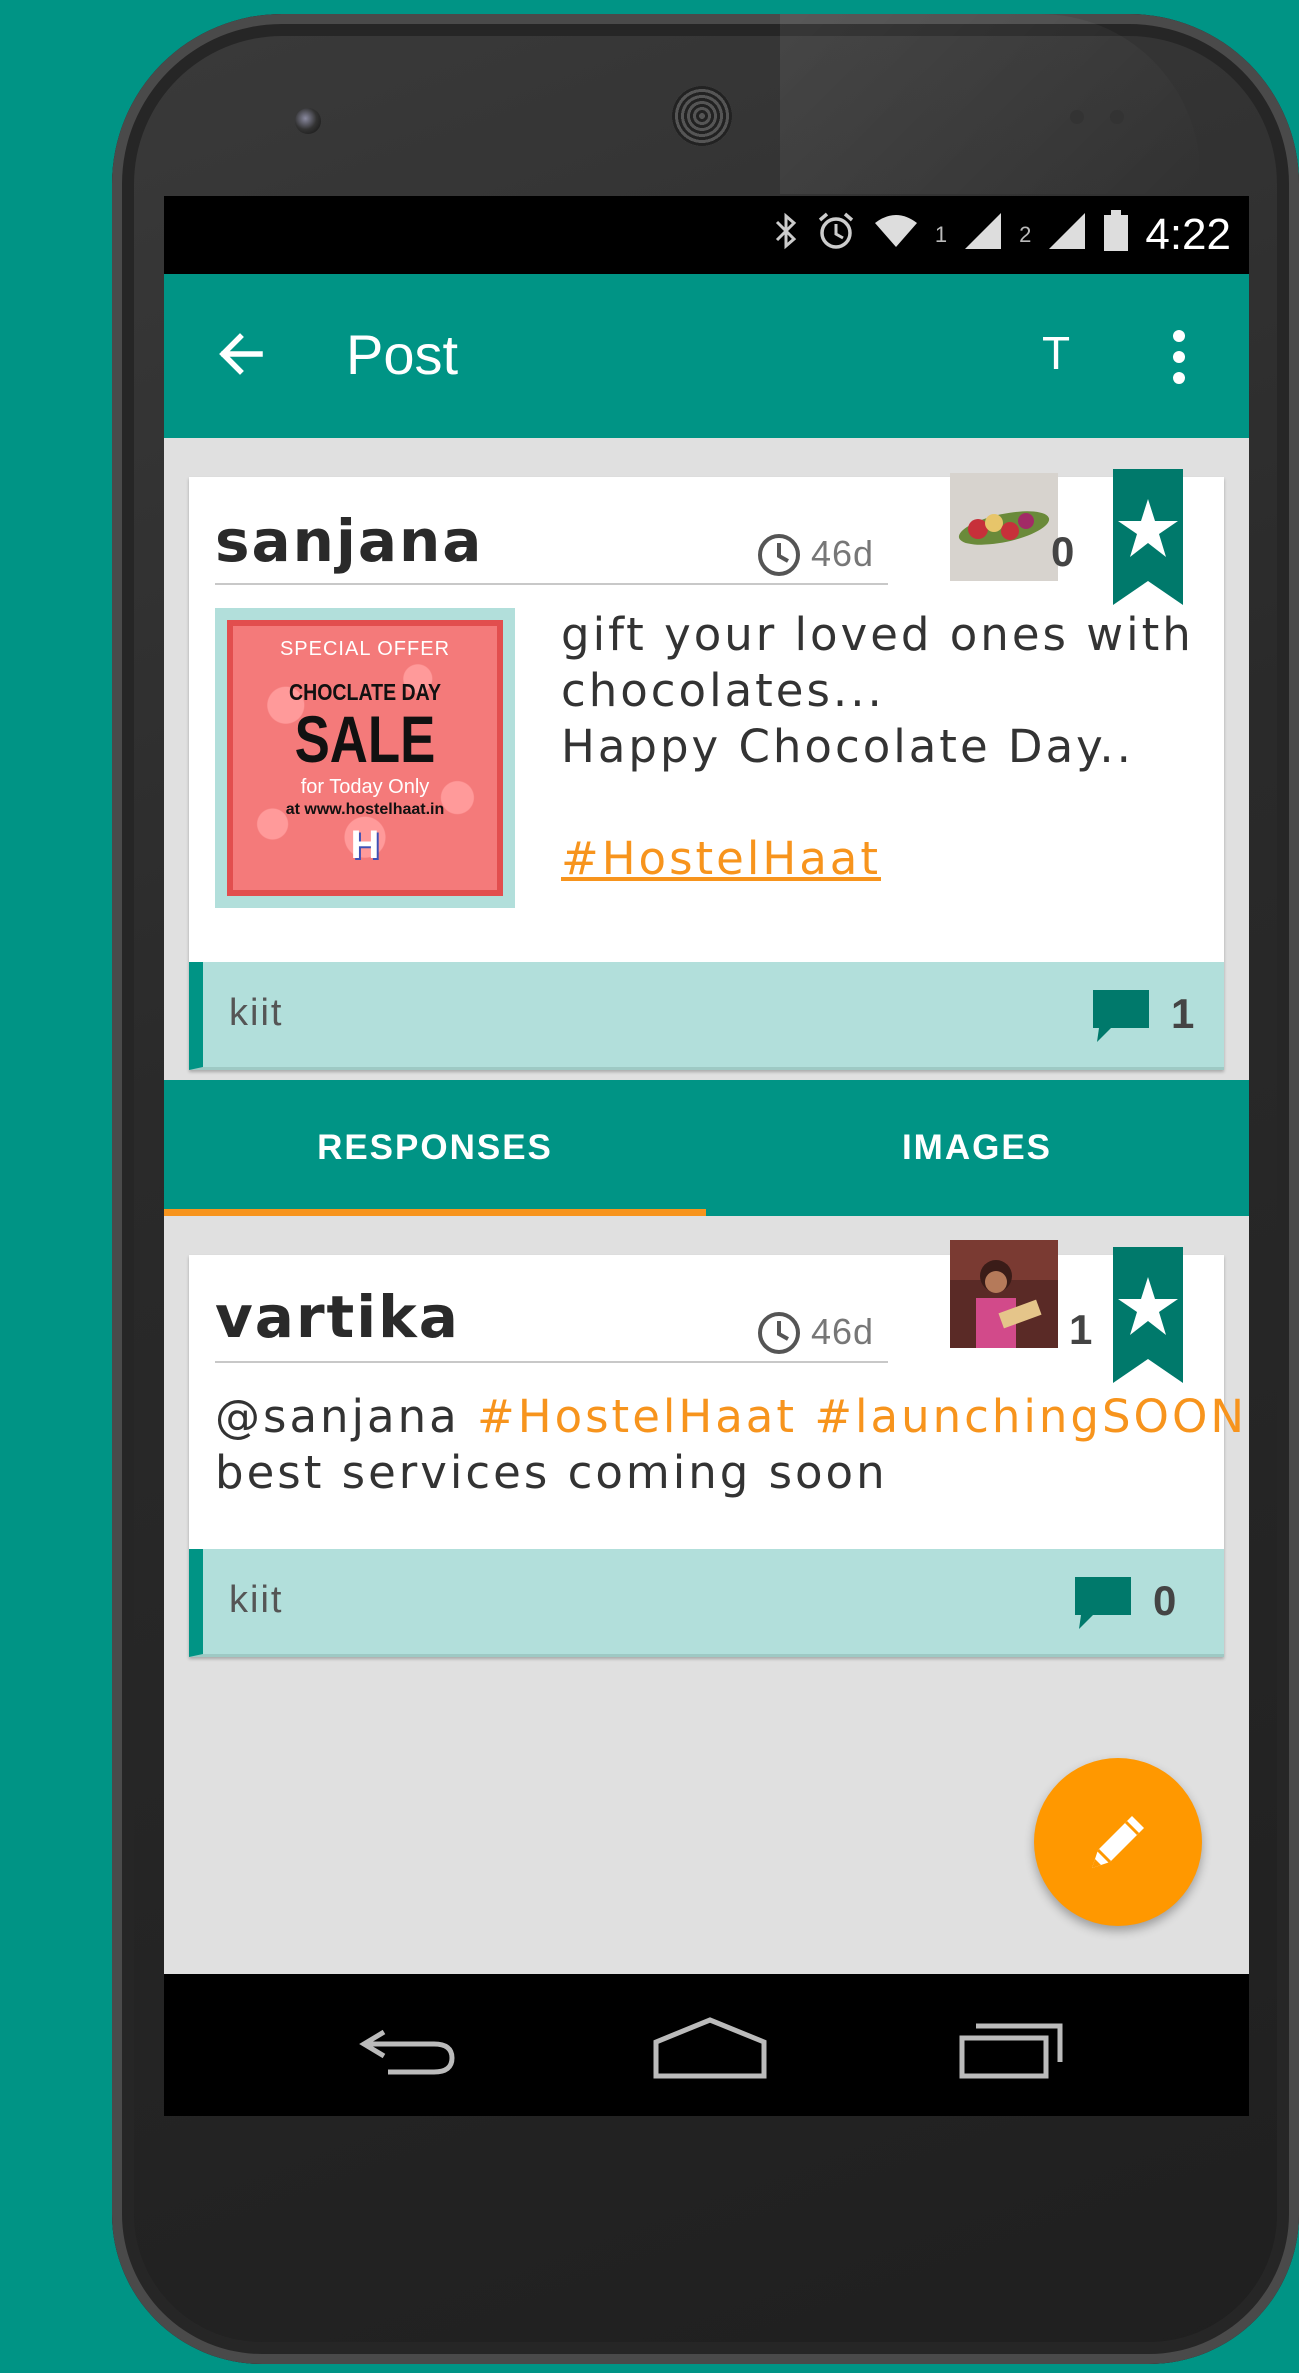  What do you see at coordinates (402, 354) in the screenshot?
I see `page-title: Post` at bounding box center [402, 354].